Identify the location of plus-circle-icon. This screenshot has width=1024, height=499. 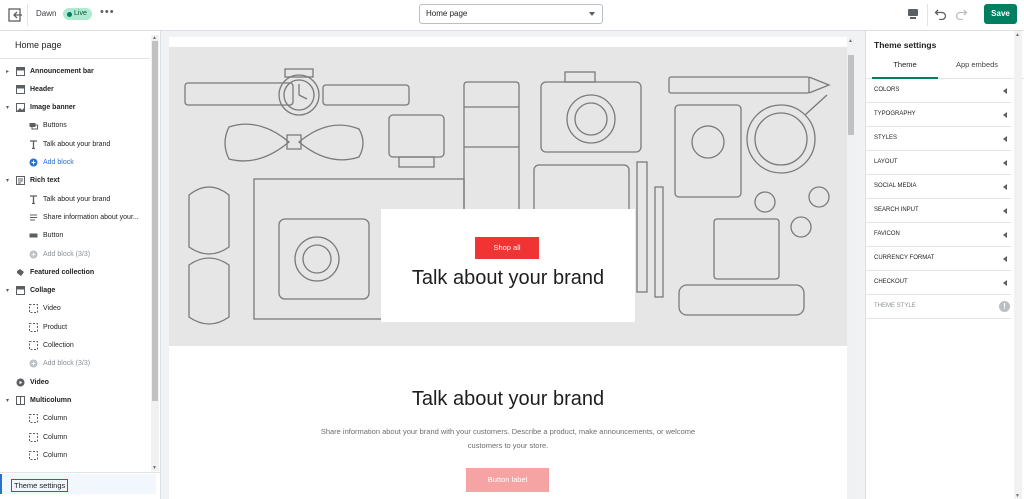
(33, 363).